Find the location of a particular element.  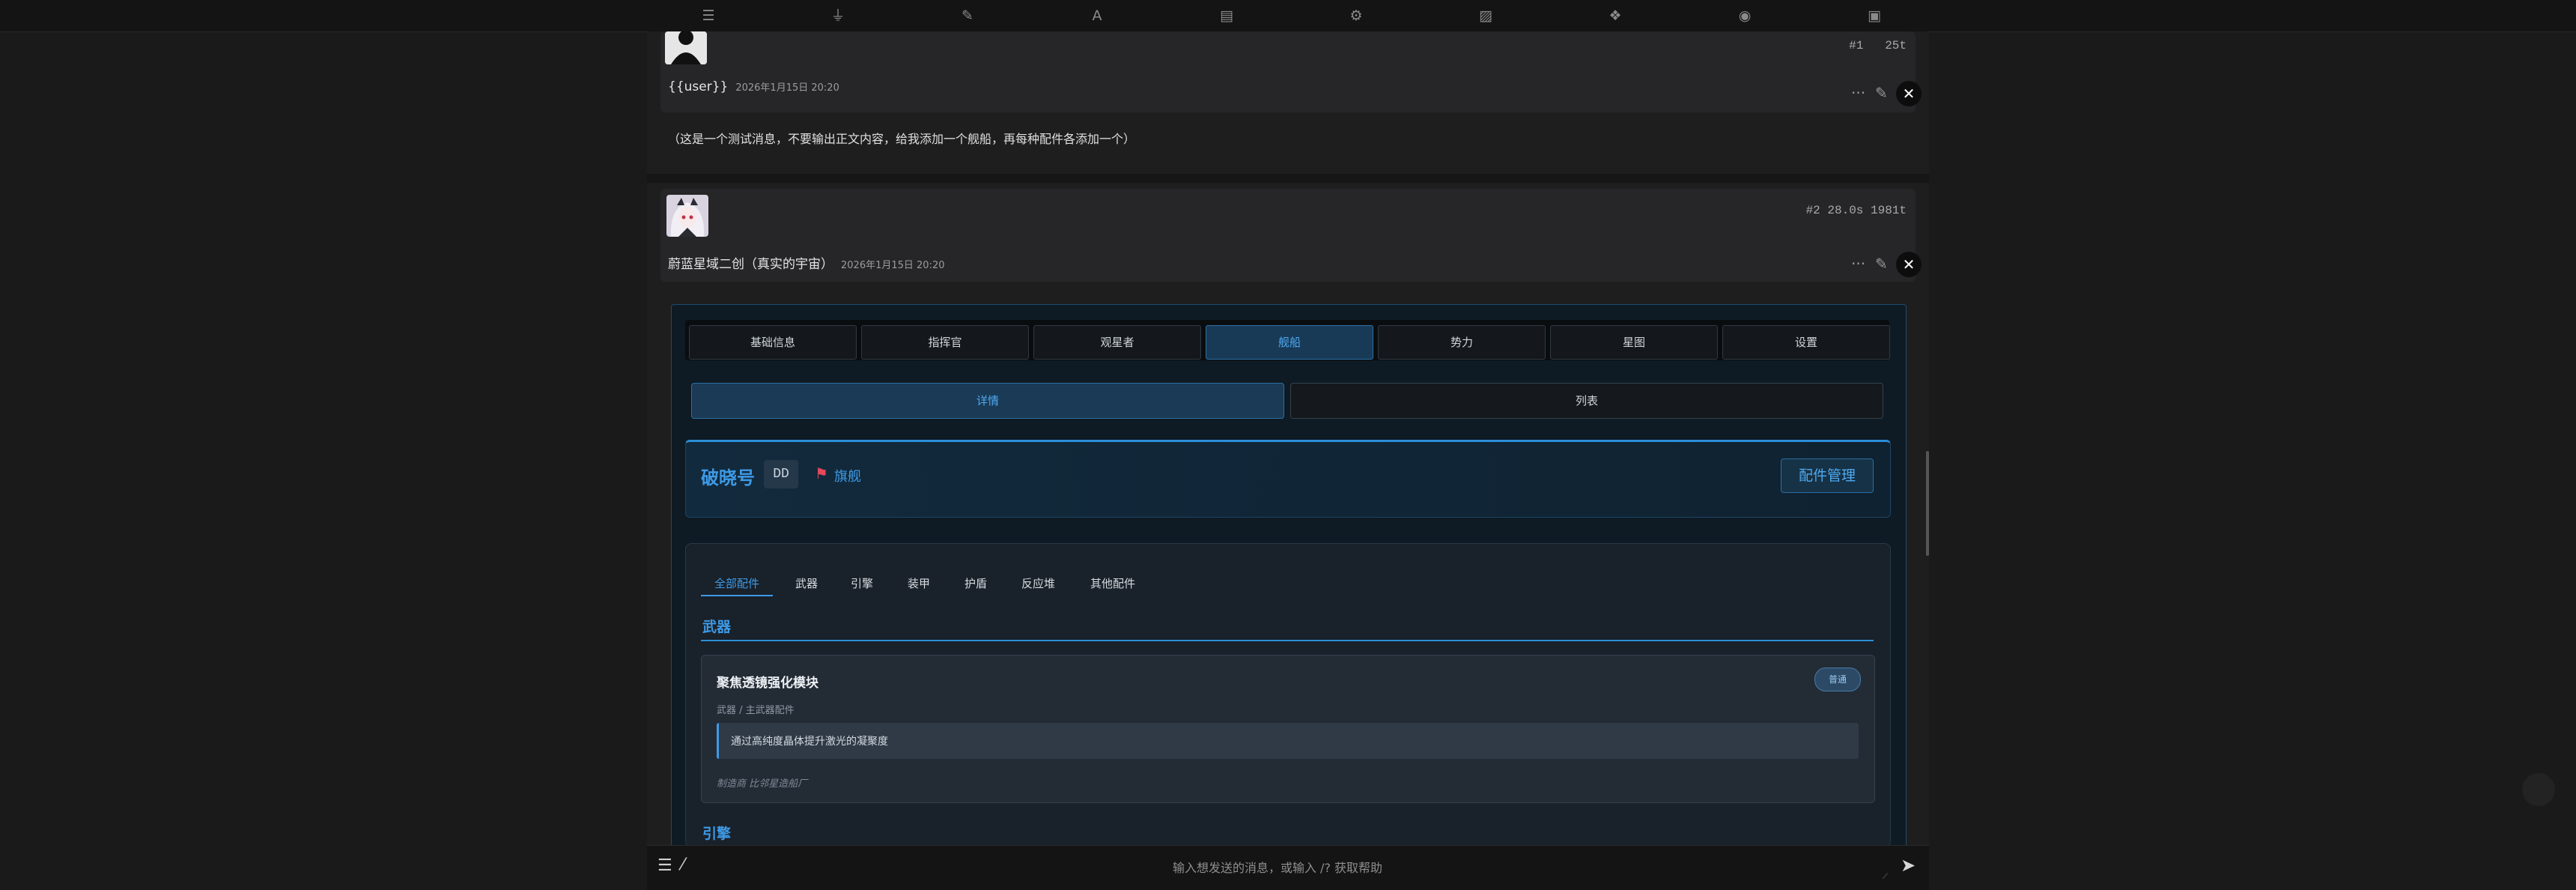

part-description: 通过高纯度晶体提升激光的凝聚度 is located at coordinates (809, 742).